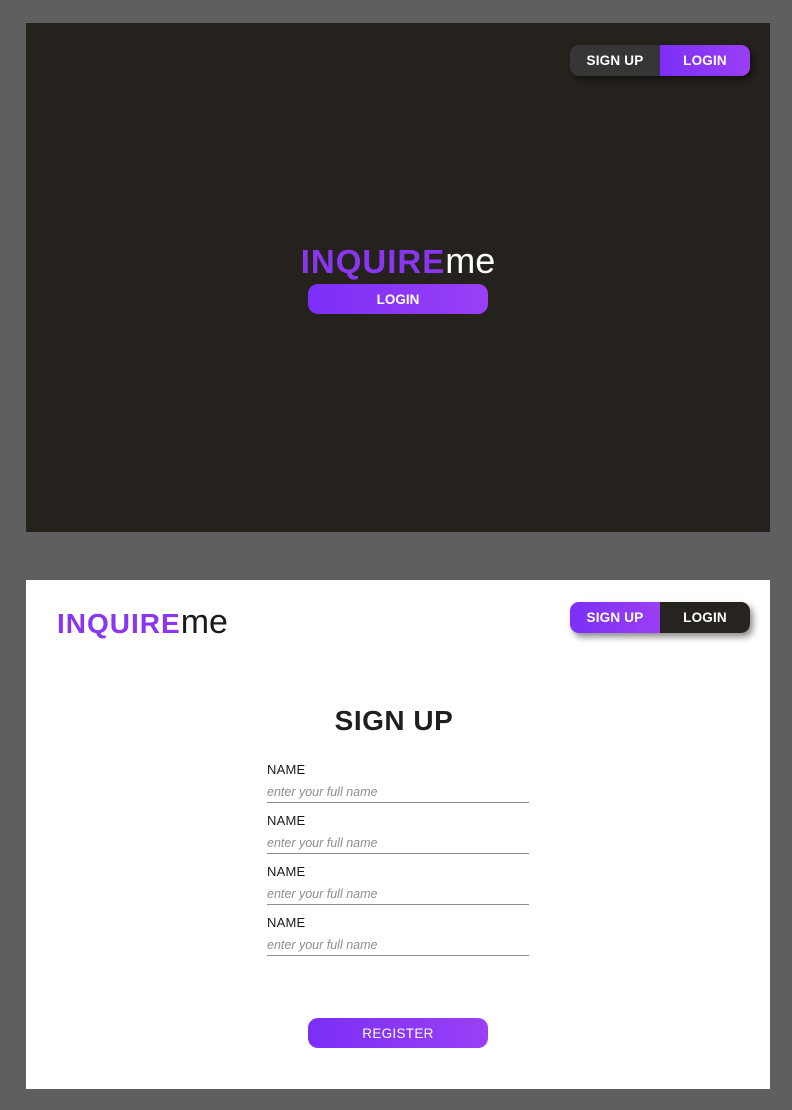 This screenshot has width=792, height=1110. I want to click on login-button: LOGIN, so click(398, 299).